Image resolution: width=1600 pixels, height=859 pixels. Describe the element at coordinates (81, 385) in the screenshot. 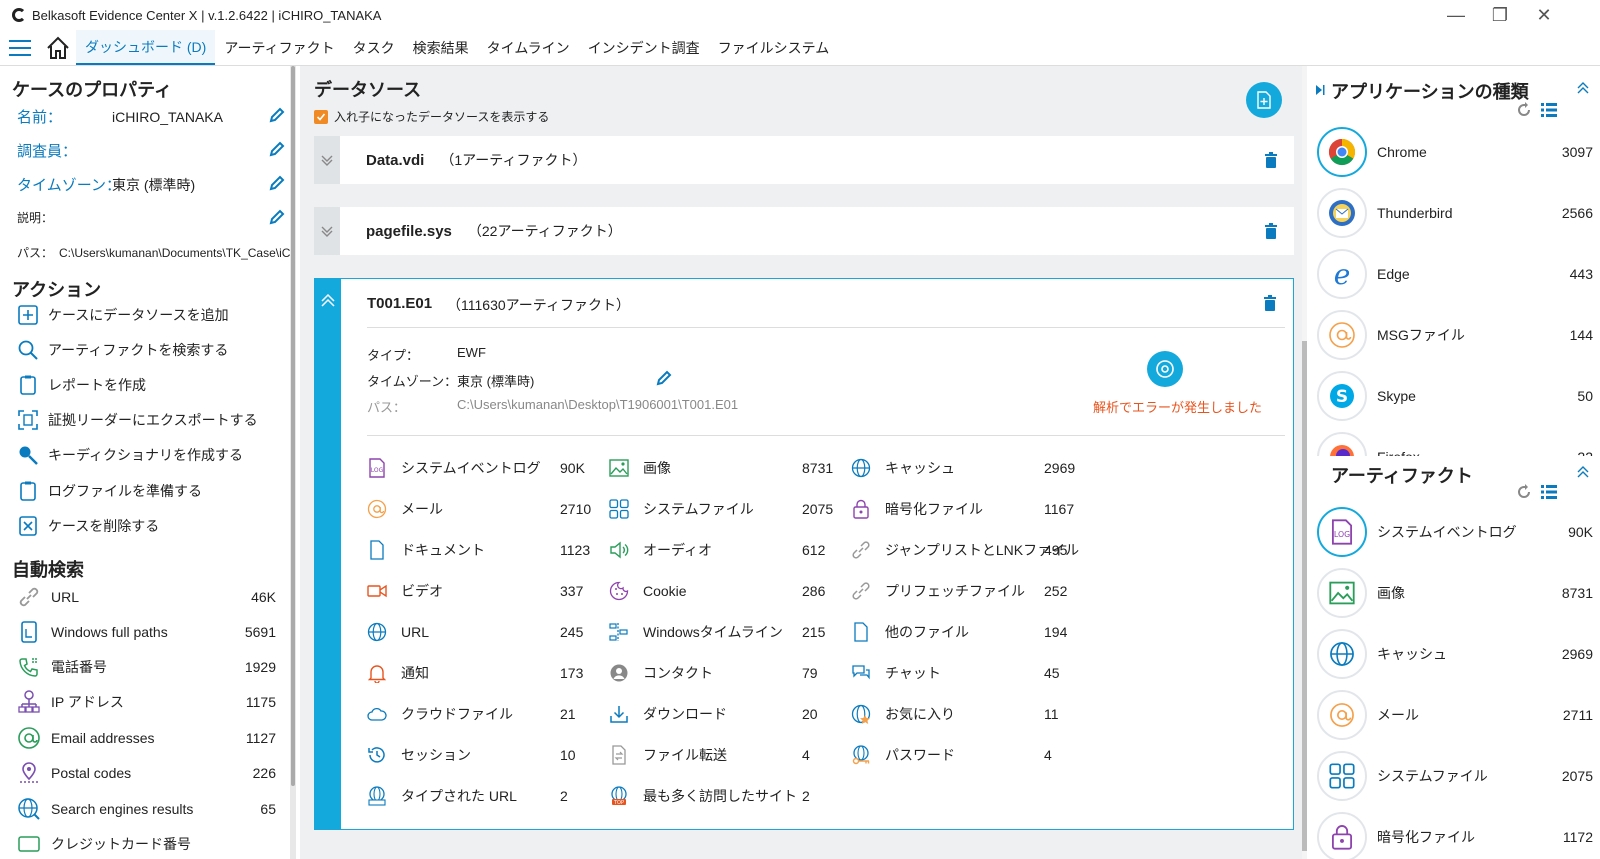

I see `create-report-action: レポートを作成` at that location.